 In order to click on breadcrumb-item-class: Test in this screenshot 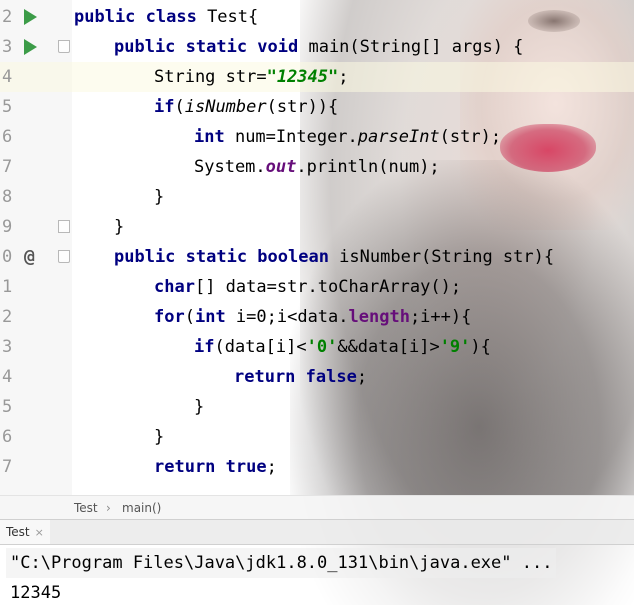, I will do `click(86, 508)`.